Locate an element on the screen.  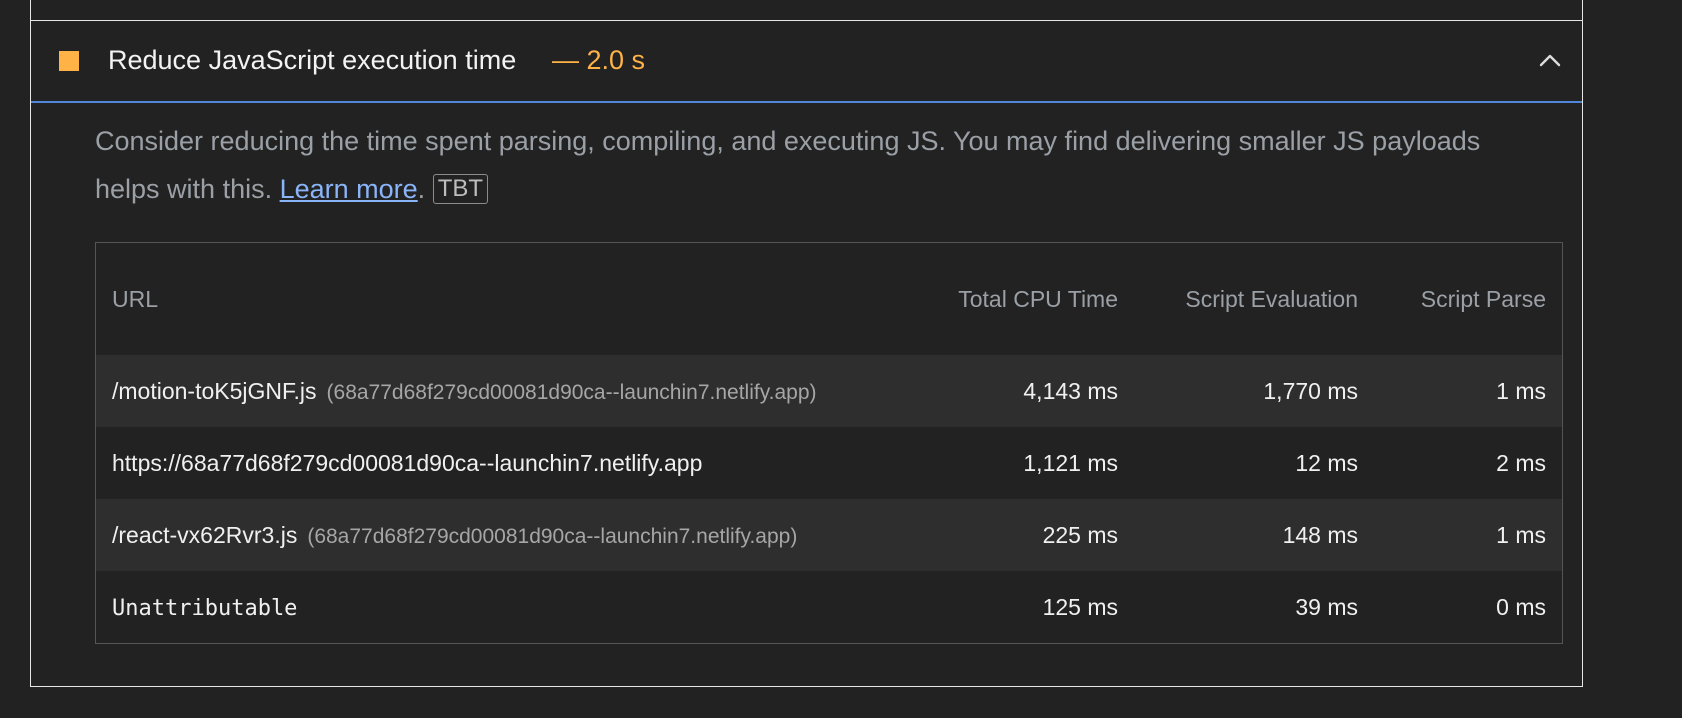
total-cpu-time-cell: 125 ms is located at coordinates (1019, 607).